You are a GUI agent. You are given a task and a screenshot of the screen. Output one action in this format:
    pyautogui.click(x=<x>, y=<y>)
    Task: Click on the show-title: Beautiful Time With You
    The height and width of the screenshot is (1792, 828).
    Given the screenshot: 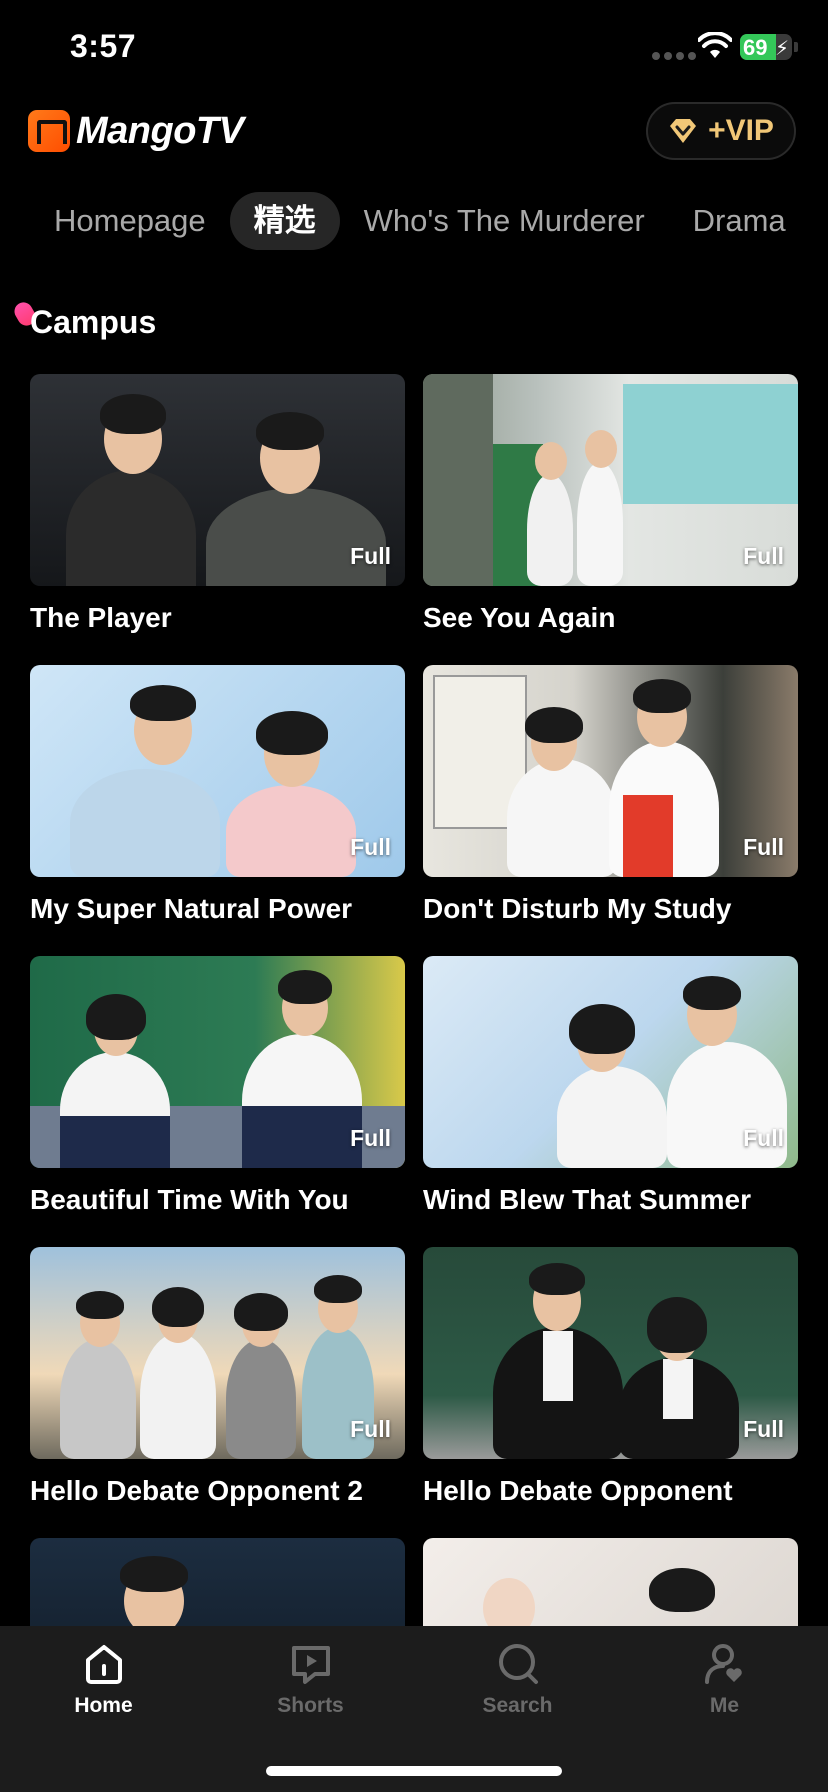 What is the action you would take?
    pyautogui.click(x=189, y=1200)
    